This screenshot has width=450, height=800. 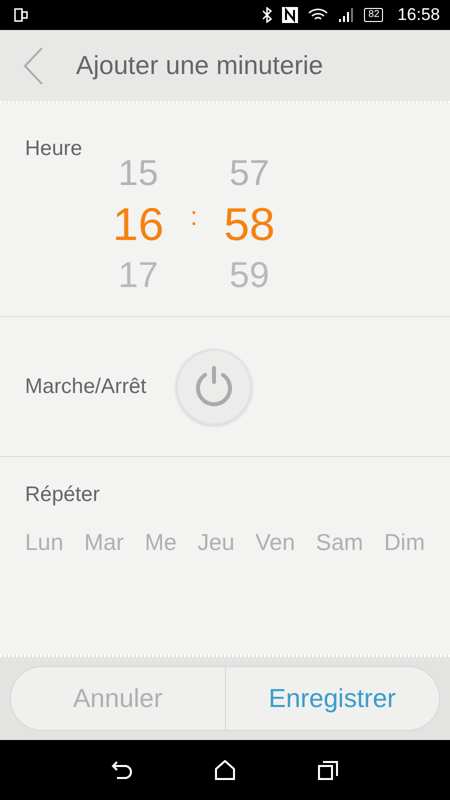 What do you see at coordinates (138, 224) in the screenshot?
I see `hour-value: 16` at bounding box center [138, 224].